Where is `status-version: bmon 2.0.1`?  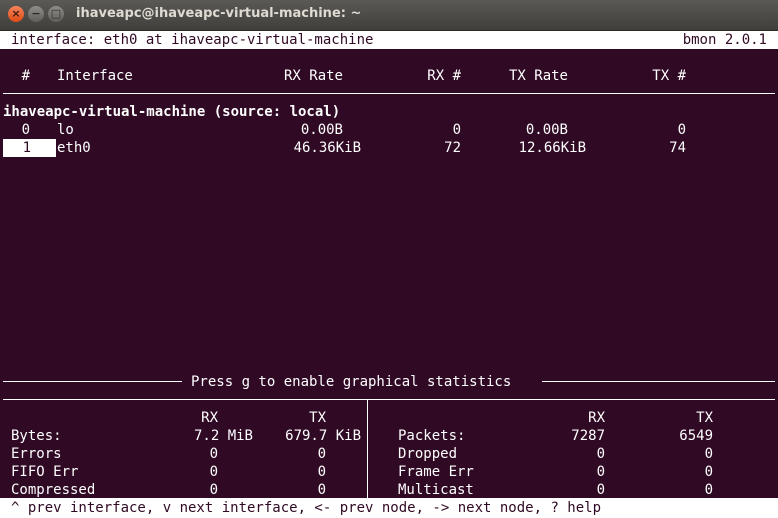
status-version: bmon 2.0.1 is located at coordinates (724, 40).